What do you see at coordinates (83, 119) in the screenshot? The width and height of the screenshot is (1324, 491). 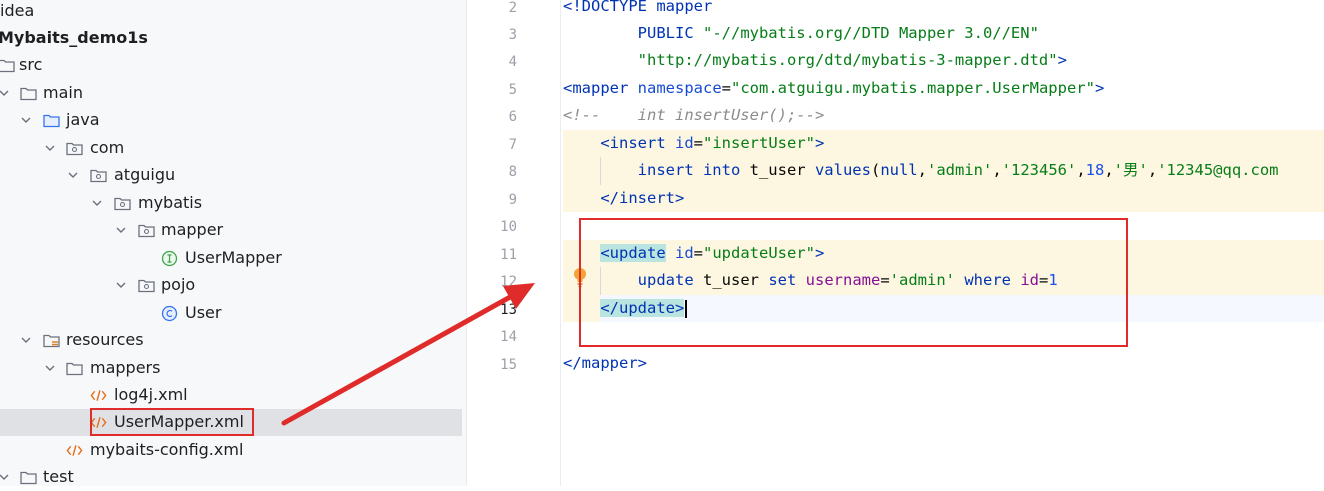 I see `tree-item-label: java` at bounding box center [83, 119].